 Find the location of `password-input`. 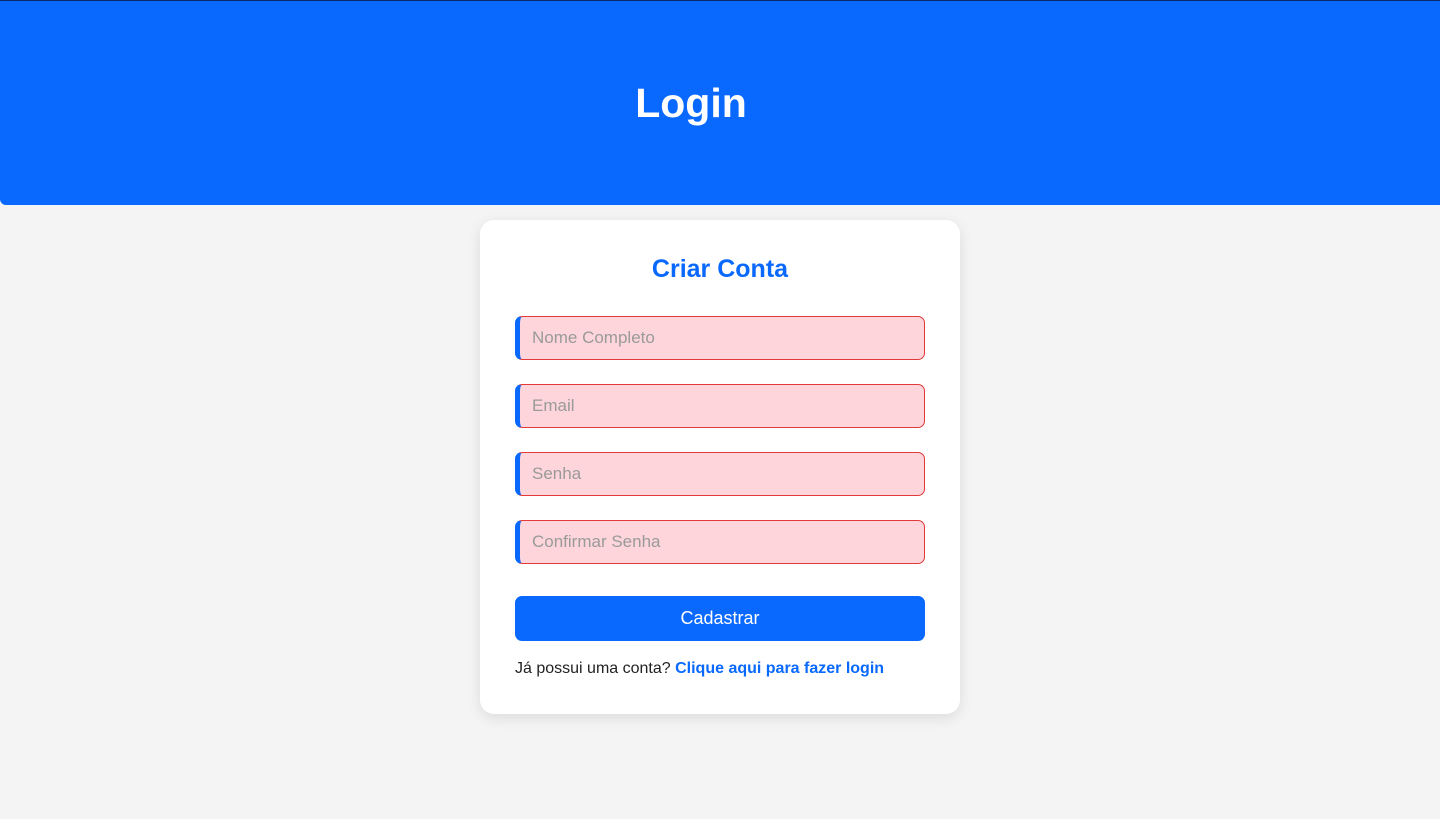

password-input is located at coordinates (720, 474).